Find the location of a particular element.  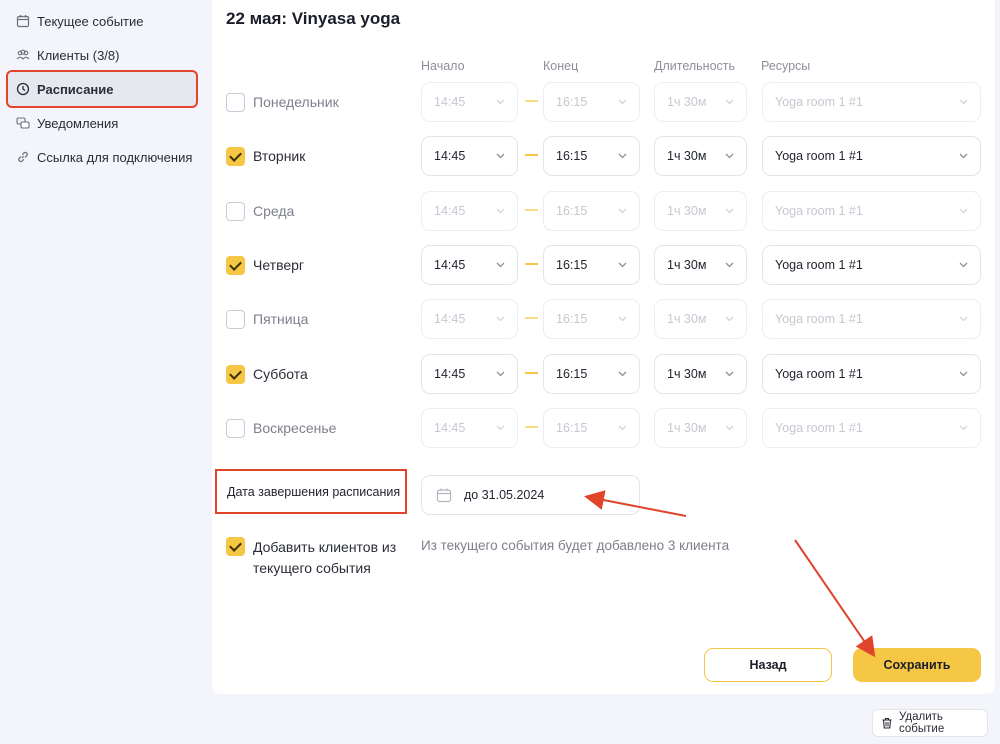

page-title: 22 мая: Vinyasa yoga is located at coordinates (313, 18).